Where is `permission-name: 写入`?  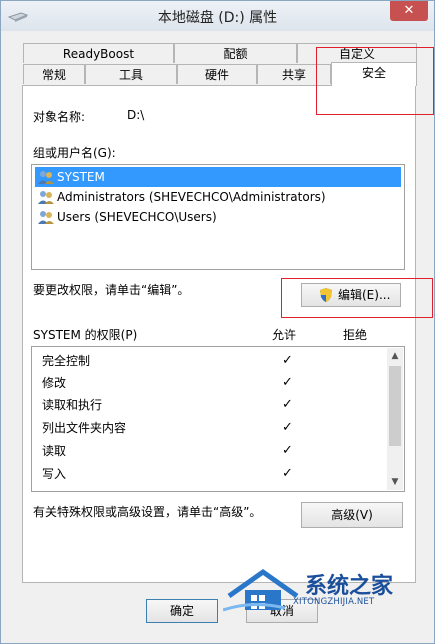 permission-name: 写入 is located at coordinates (54, 474).